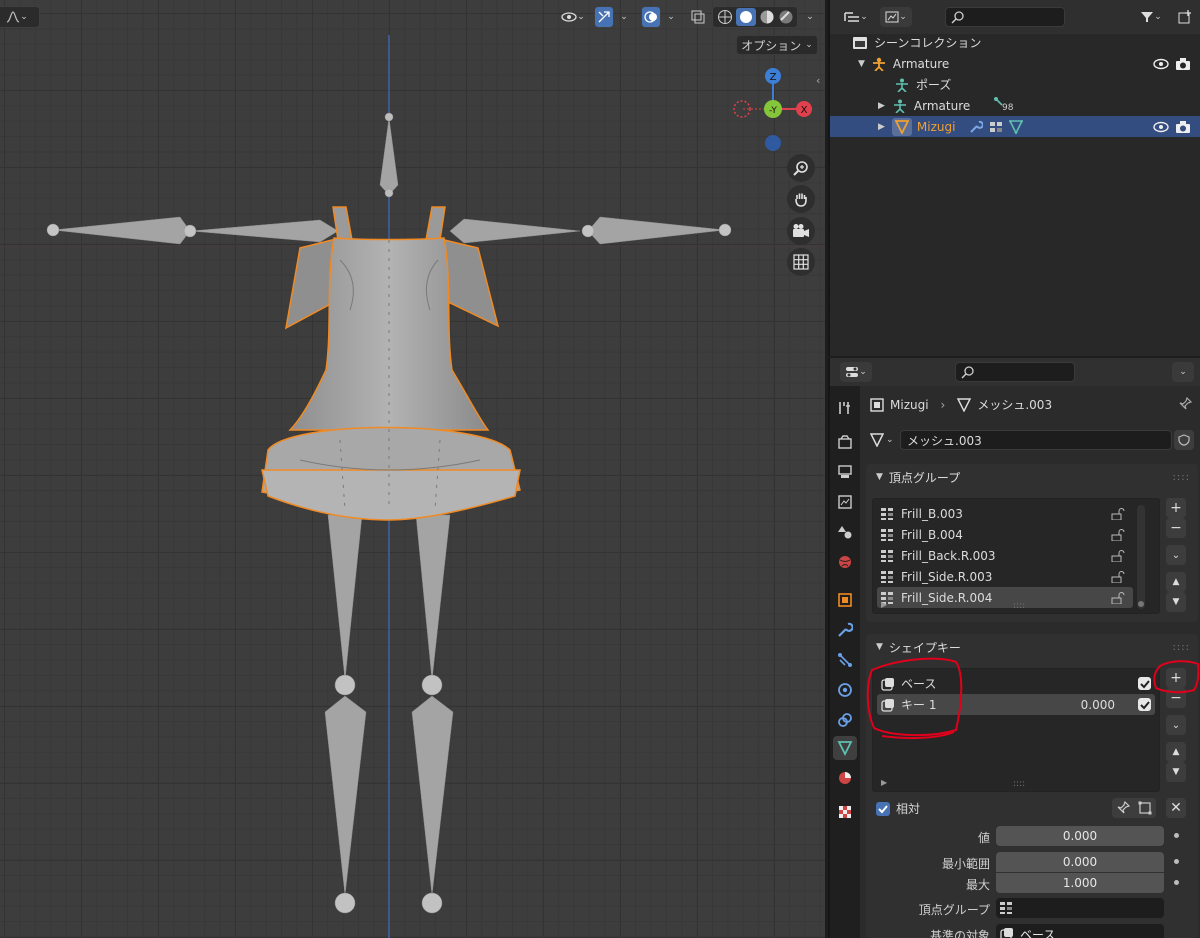 This screenshot has width=1200, height=938. Describe the element at coordinates (801, 231) in the screenshot. I see `camera-view-button` at that location.